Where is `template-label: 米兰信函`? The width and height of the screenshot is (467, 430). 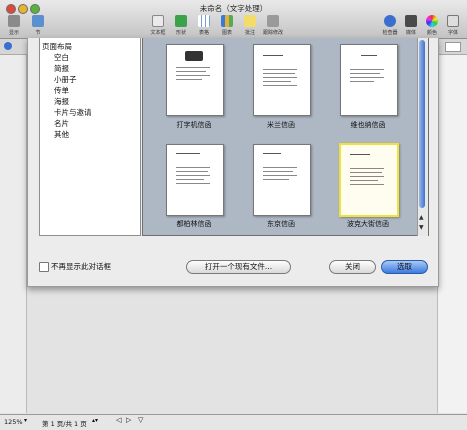 template-label: 米兰信函 is located at coordinates (281, 125).